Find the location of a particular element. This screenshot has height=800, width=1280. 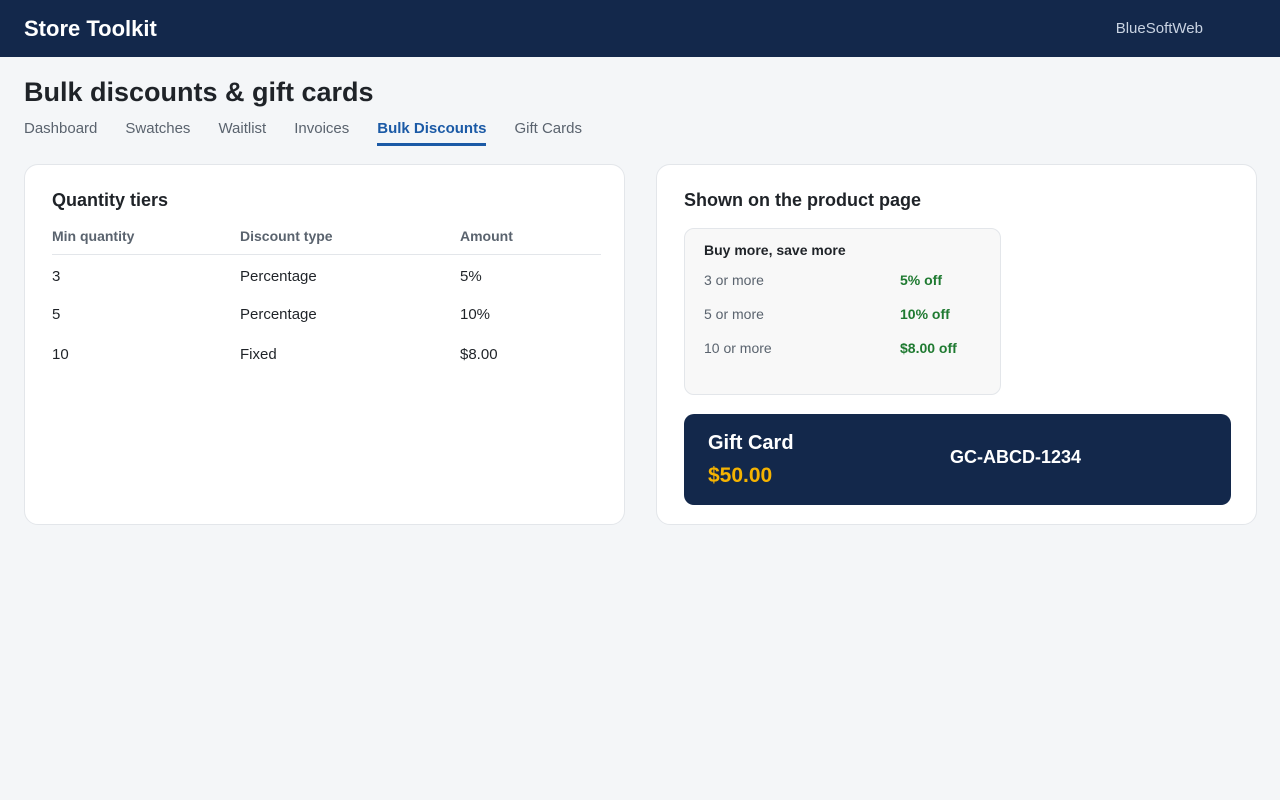

widget-title: Buy more, save more is located at coordinates (775, 250).